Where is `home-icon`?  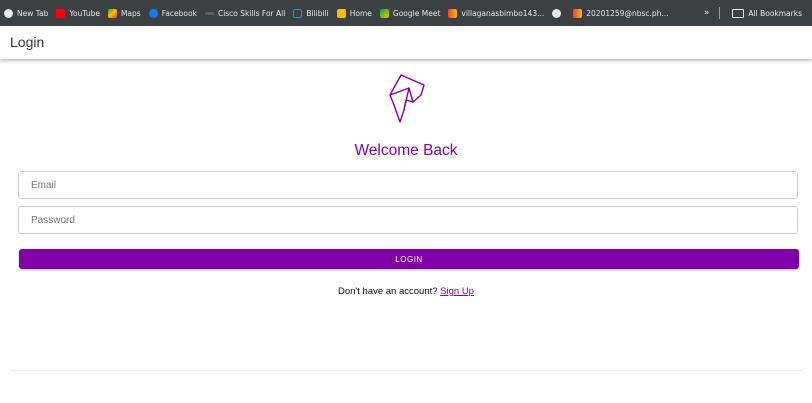 home-icon is located at coordinates (341, 13).